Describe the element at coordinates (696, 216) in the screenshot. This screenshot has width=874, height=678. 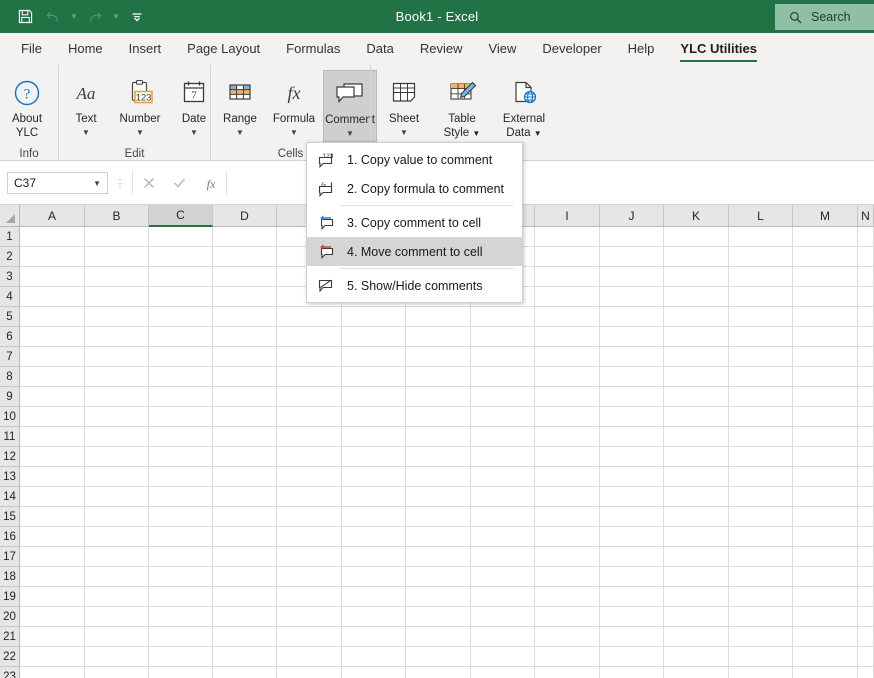
I see `column-header-K: K` at that location.